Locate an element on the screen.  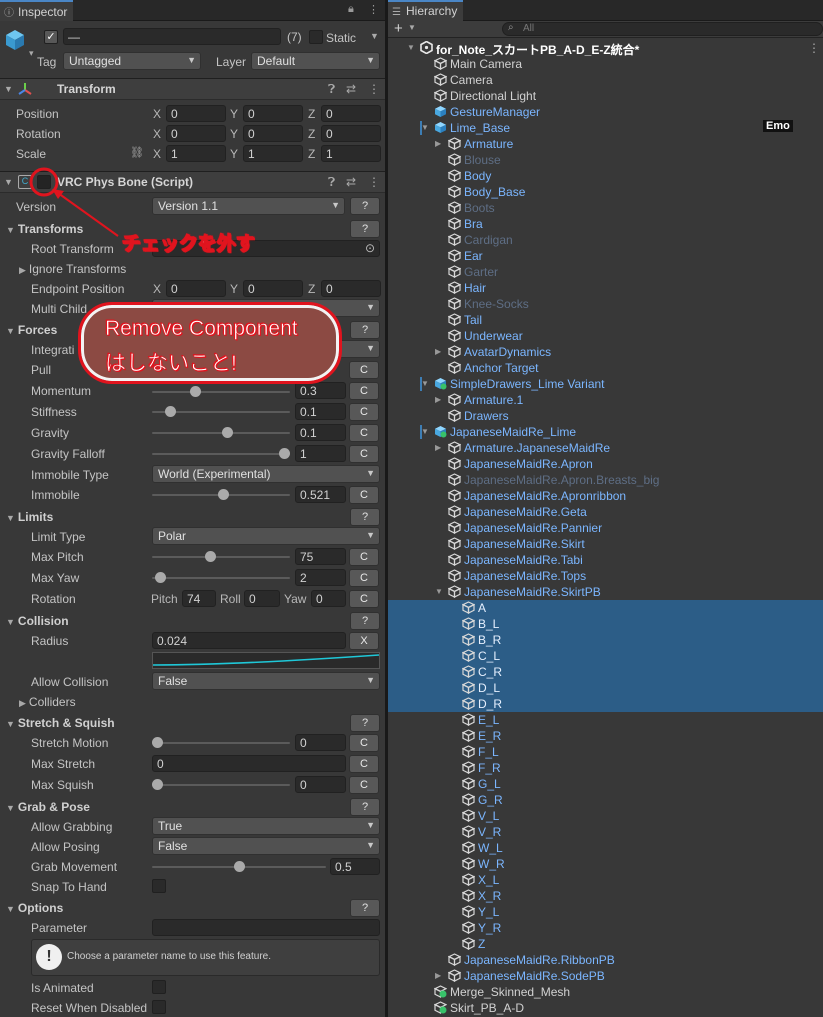
hierarchy-item: C_L is located at coordinates (605, 656).